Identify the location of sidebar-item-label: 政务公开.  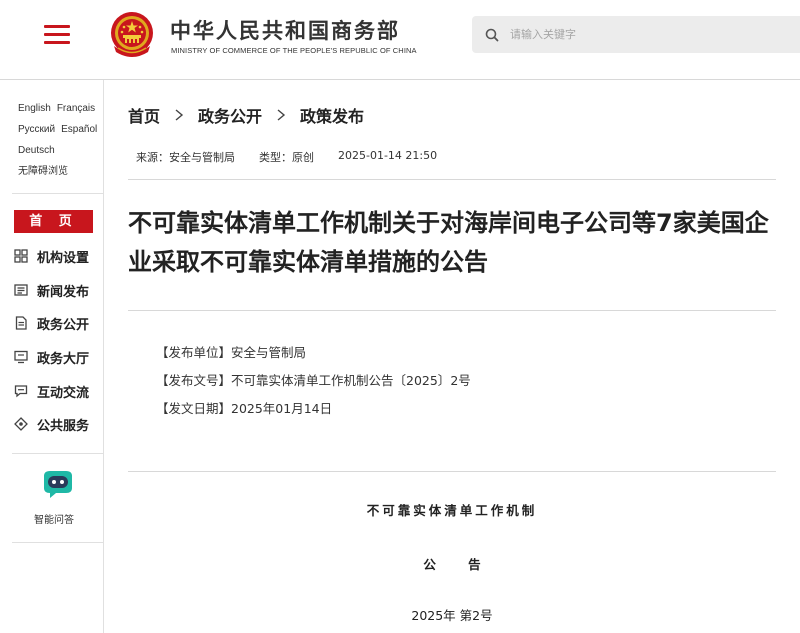
(63, 325).